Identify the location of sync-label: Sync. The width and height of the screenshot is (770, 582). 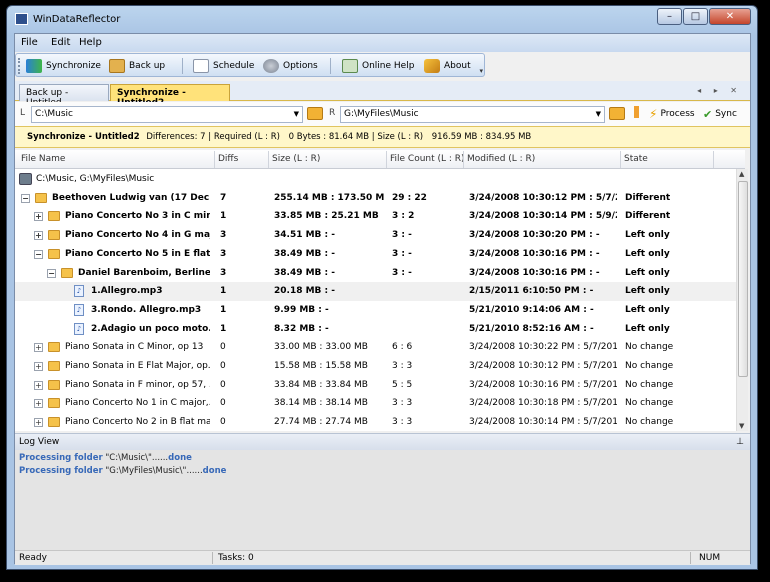
(726, 114).